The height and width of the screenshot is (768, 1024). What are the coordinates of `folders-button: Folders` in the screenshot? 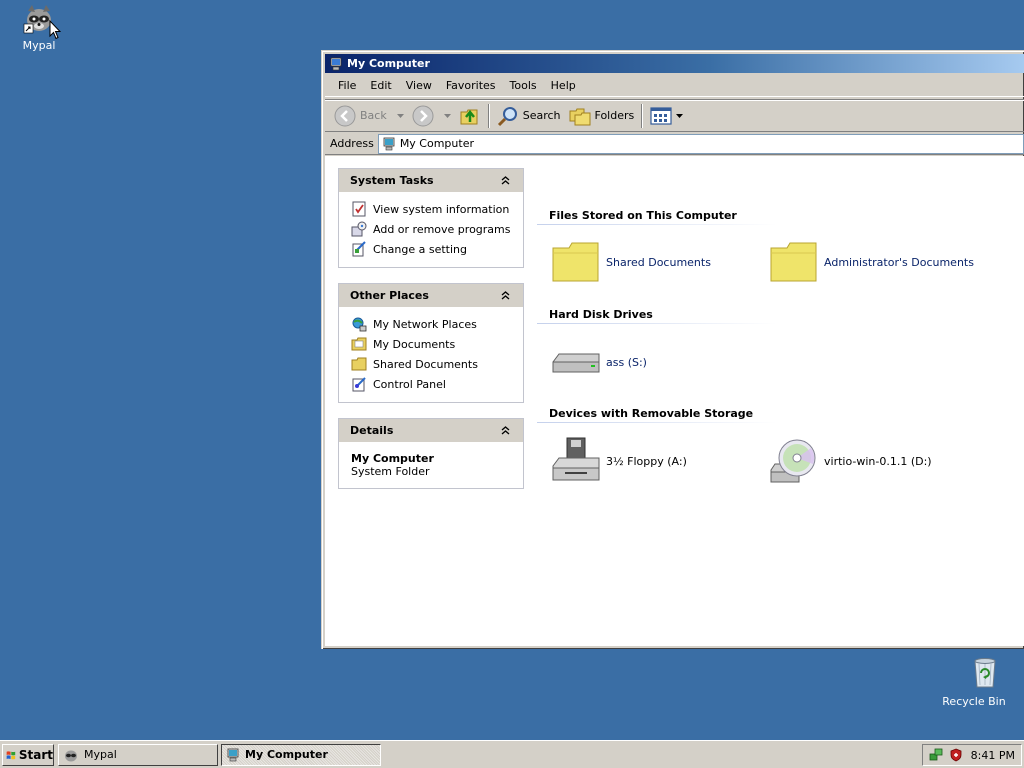 It's located at (602, 116).